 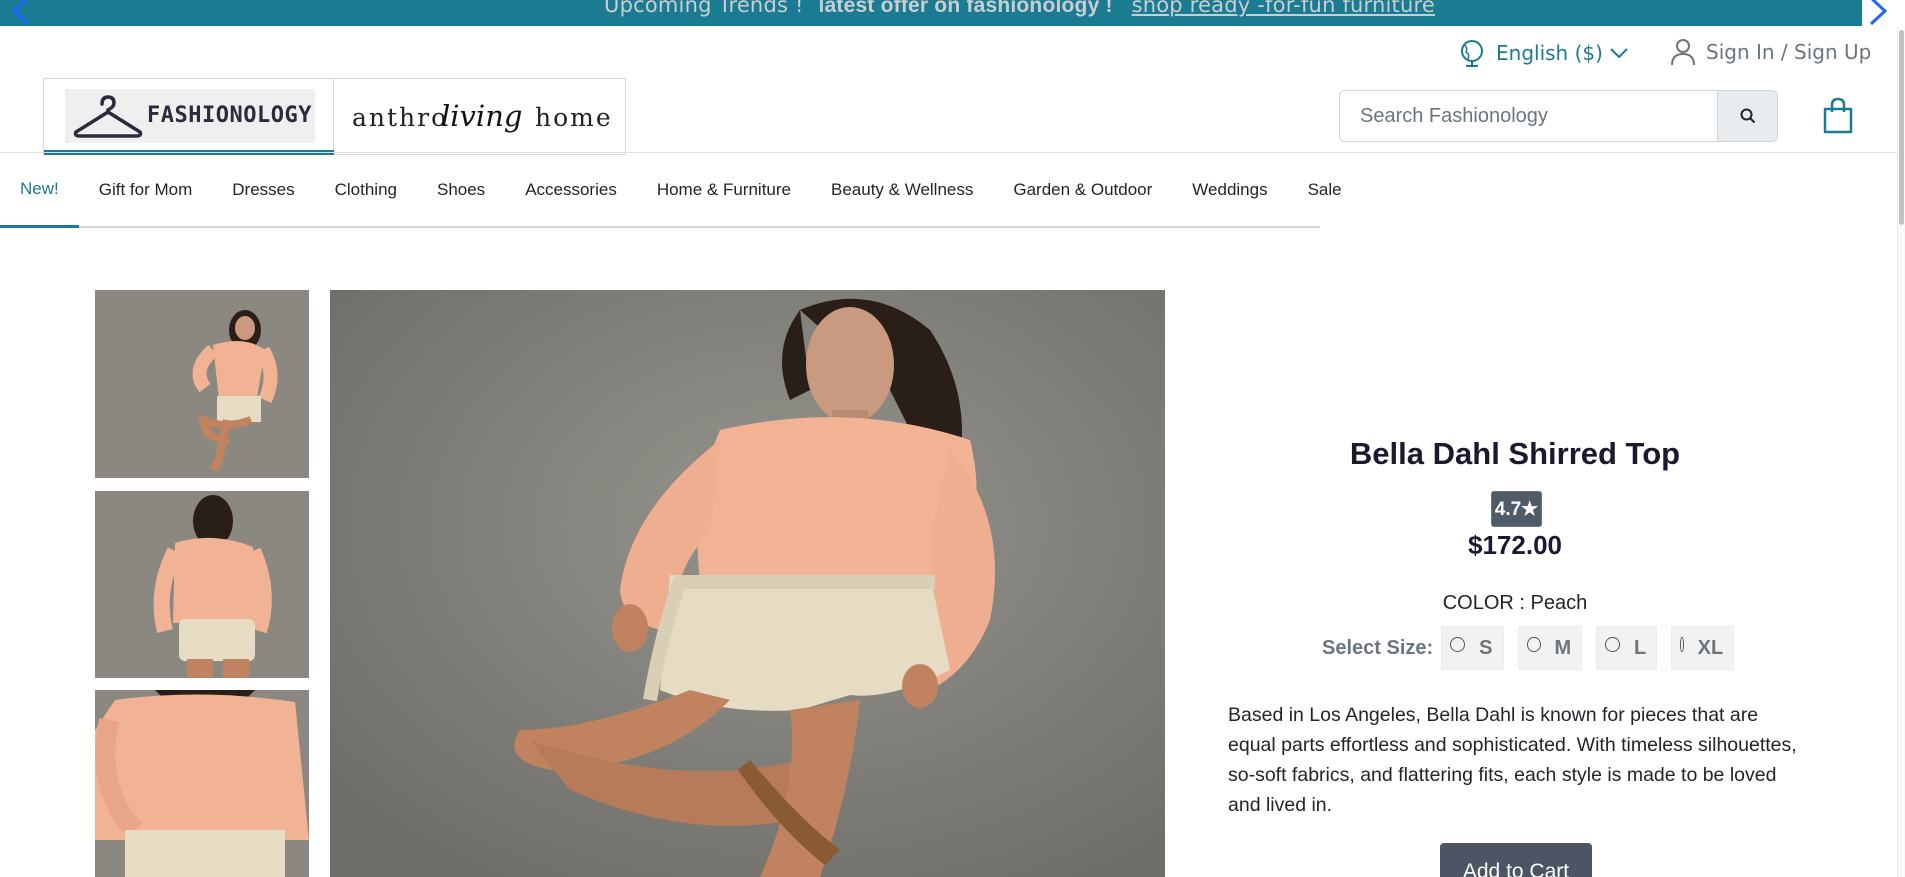 I want to click on product-title: Bella Dahl Shirred Top, so click(x=1515, y=453).